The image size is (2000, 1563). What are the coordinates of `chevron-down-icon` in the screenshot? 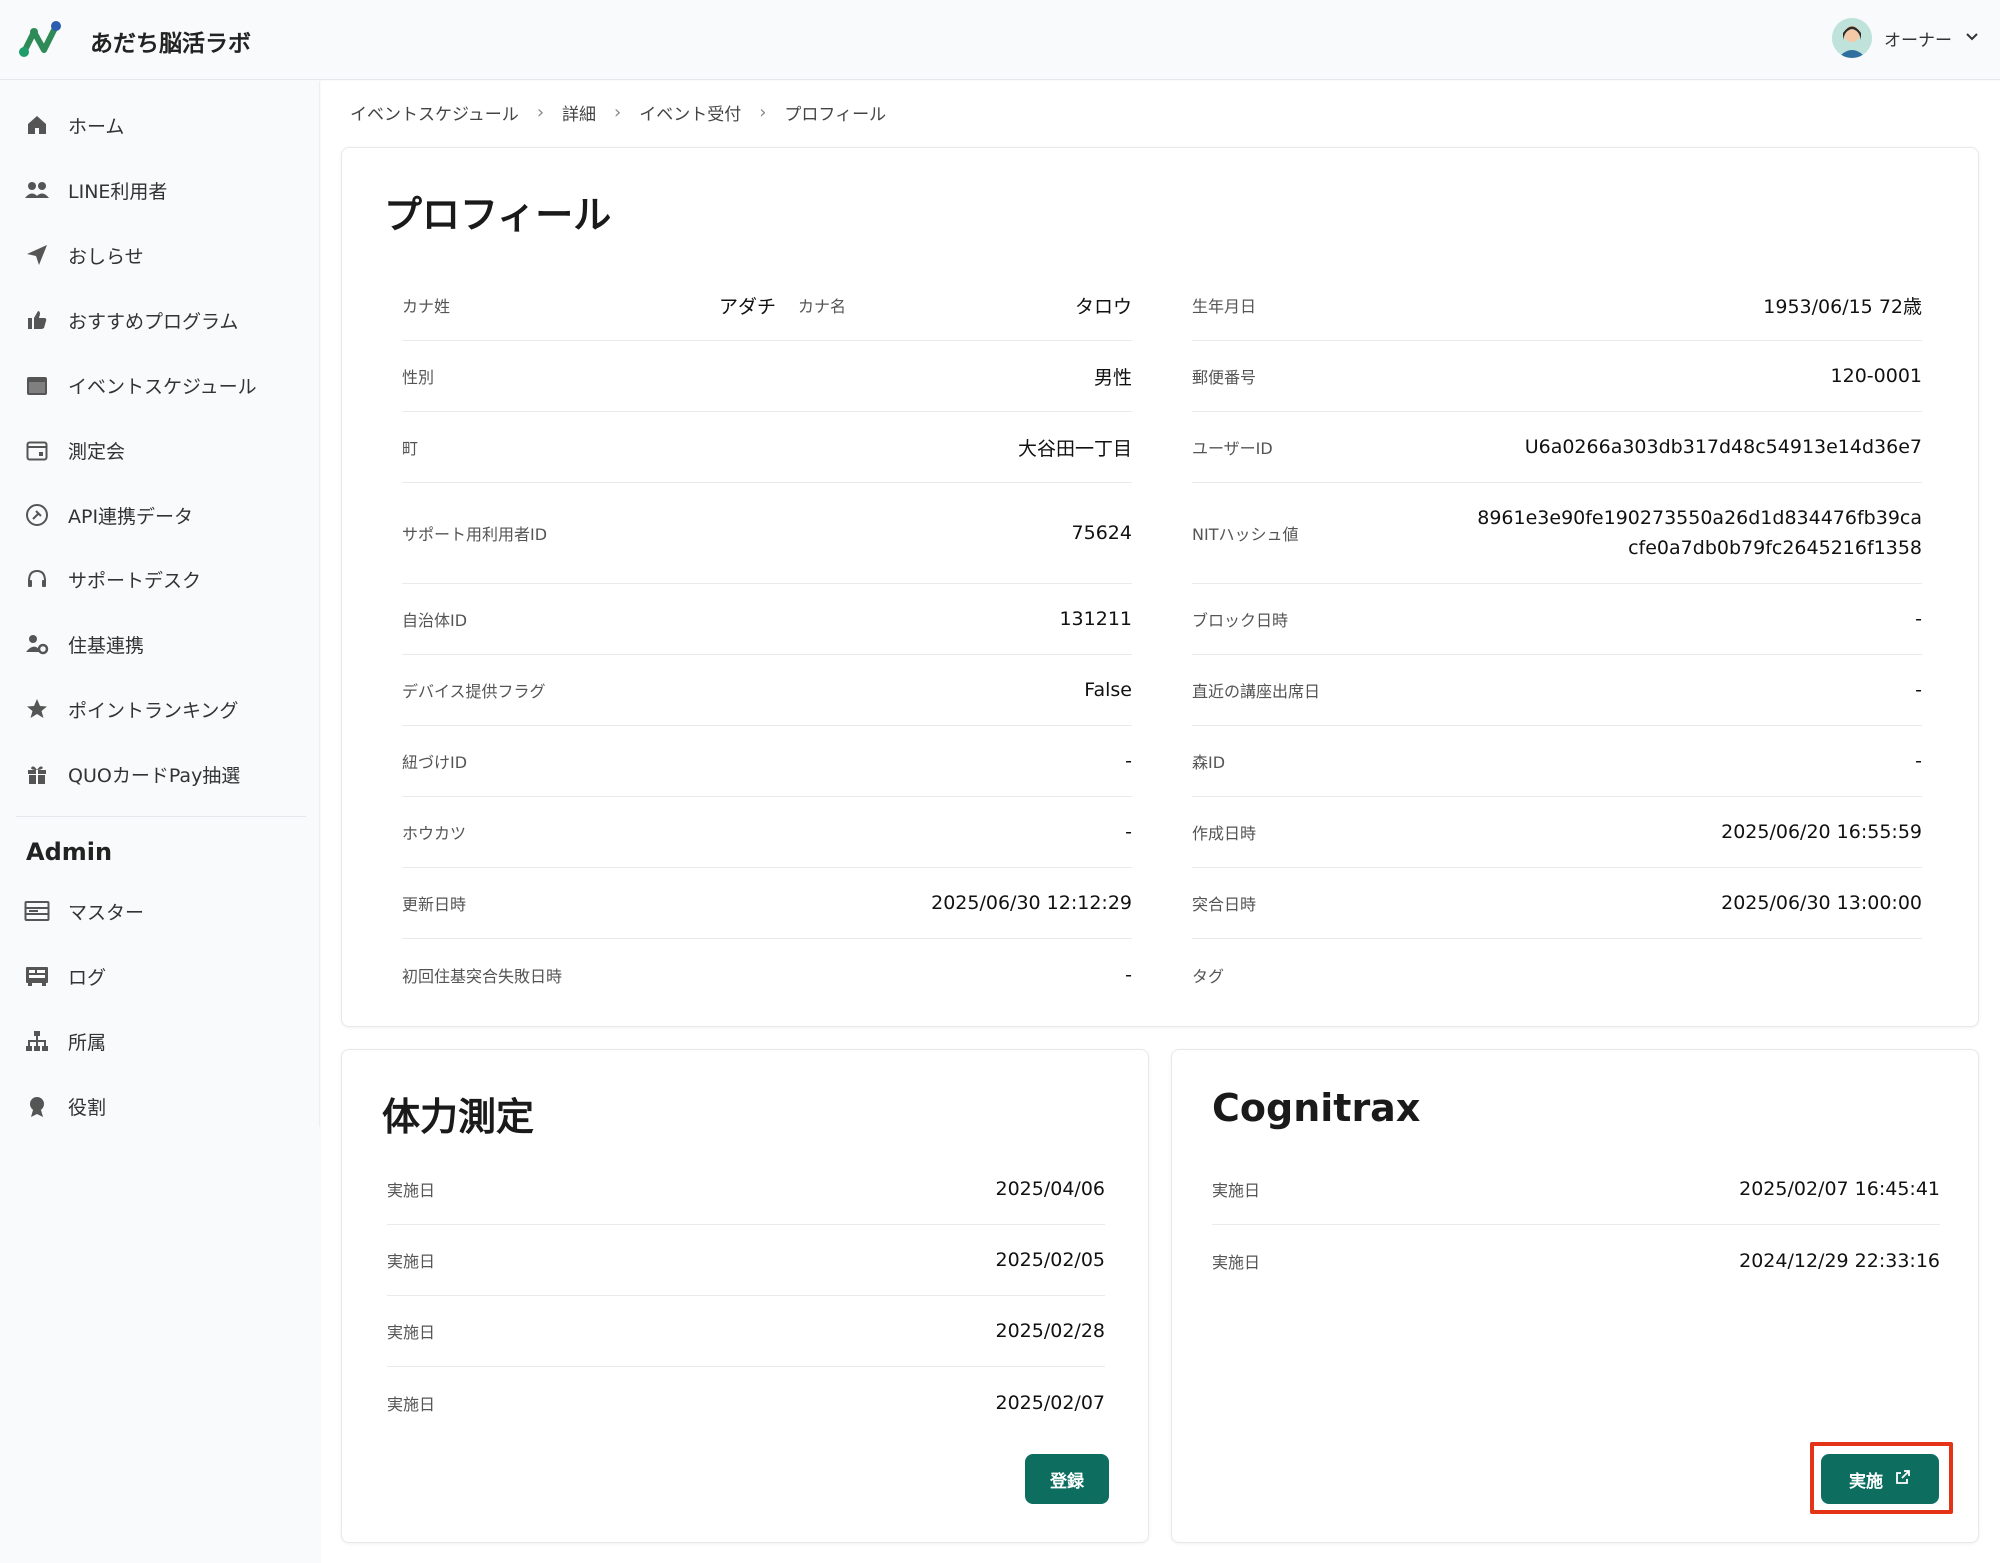 It's located at (1972, 38).